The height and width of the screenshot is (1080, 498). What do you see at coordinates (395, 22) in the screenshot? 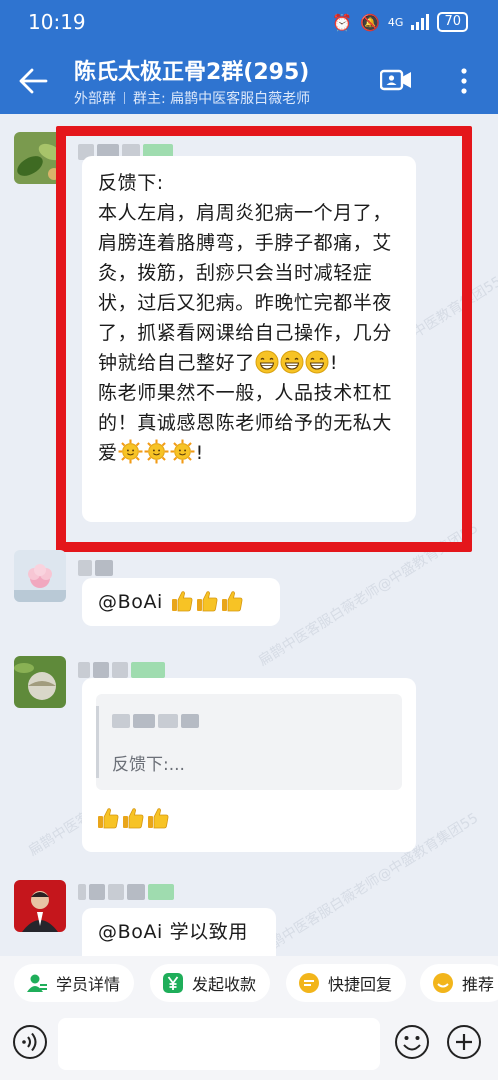
I see `network-label: 4G` at bounding box center [395, 22].